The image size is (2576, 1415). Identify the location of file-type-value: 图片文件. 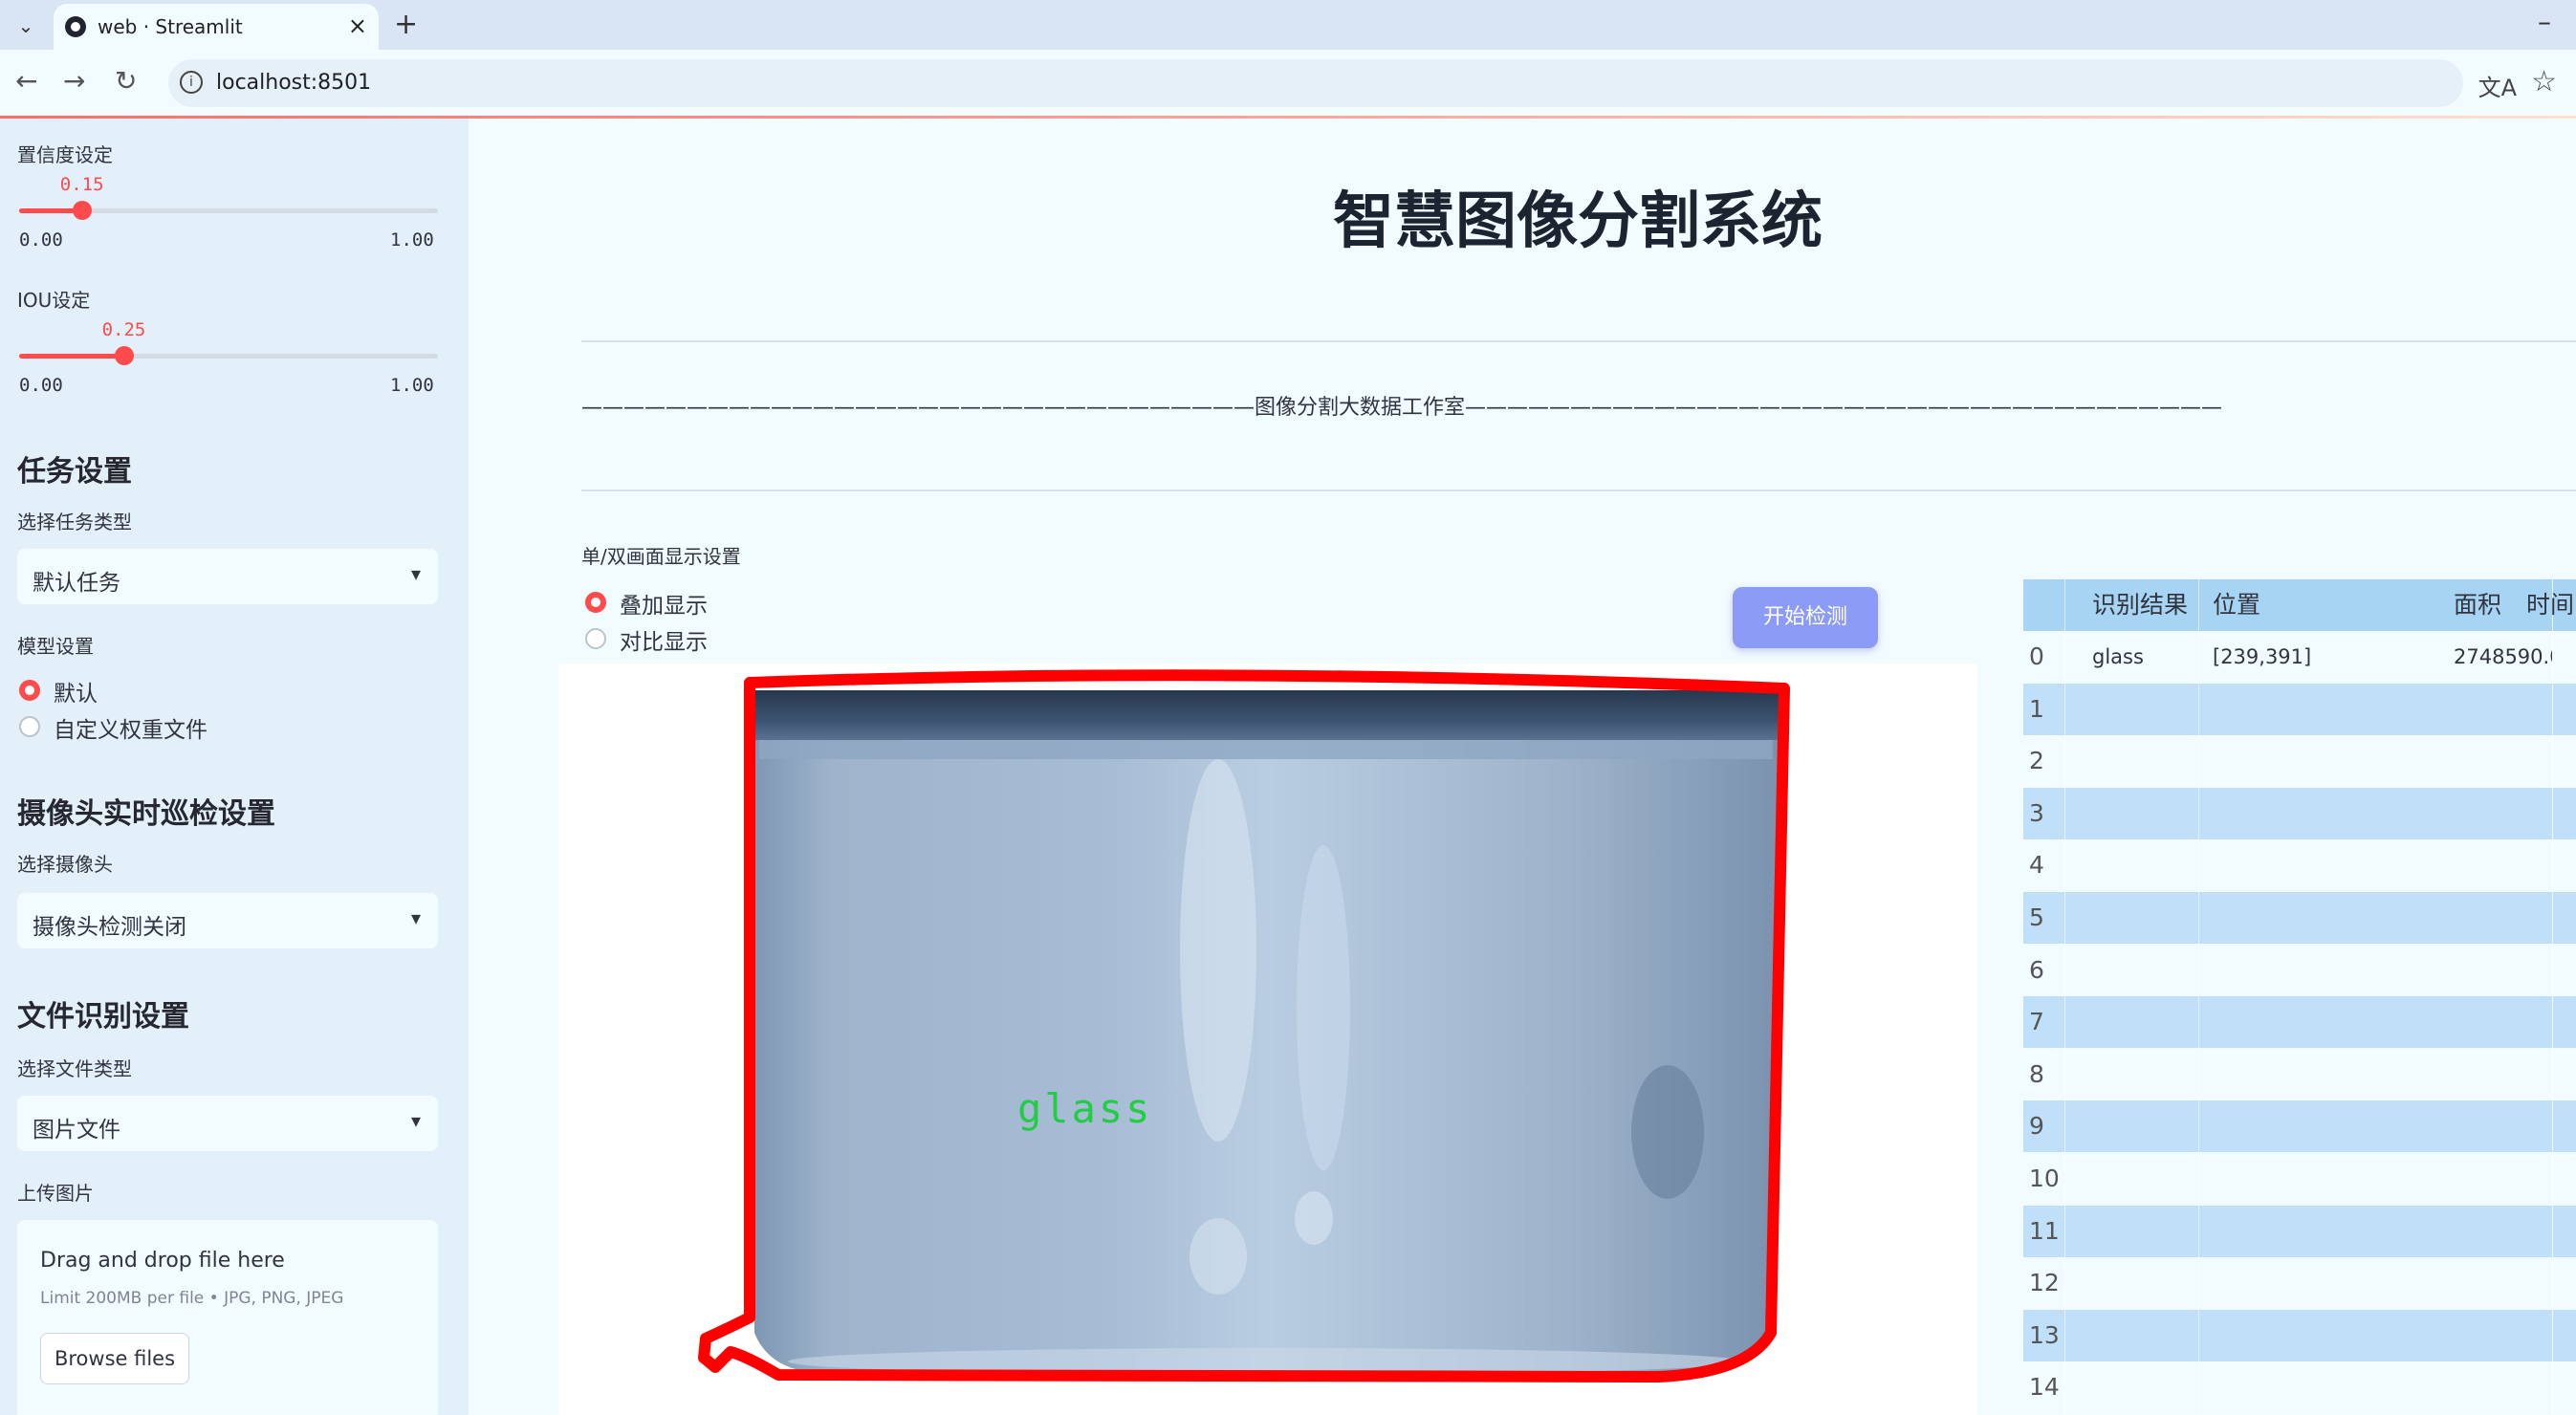
(76, 1130).